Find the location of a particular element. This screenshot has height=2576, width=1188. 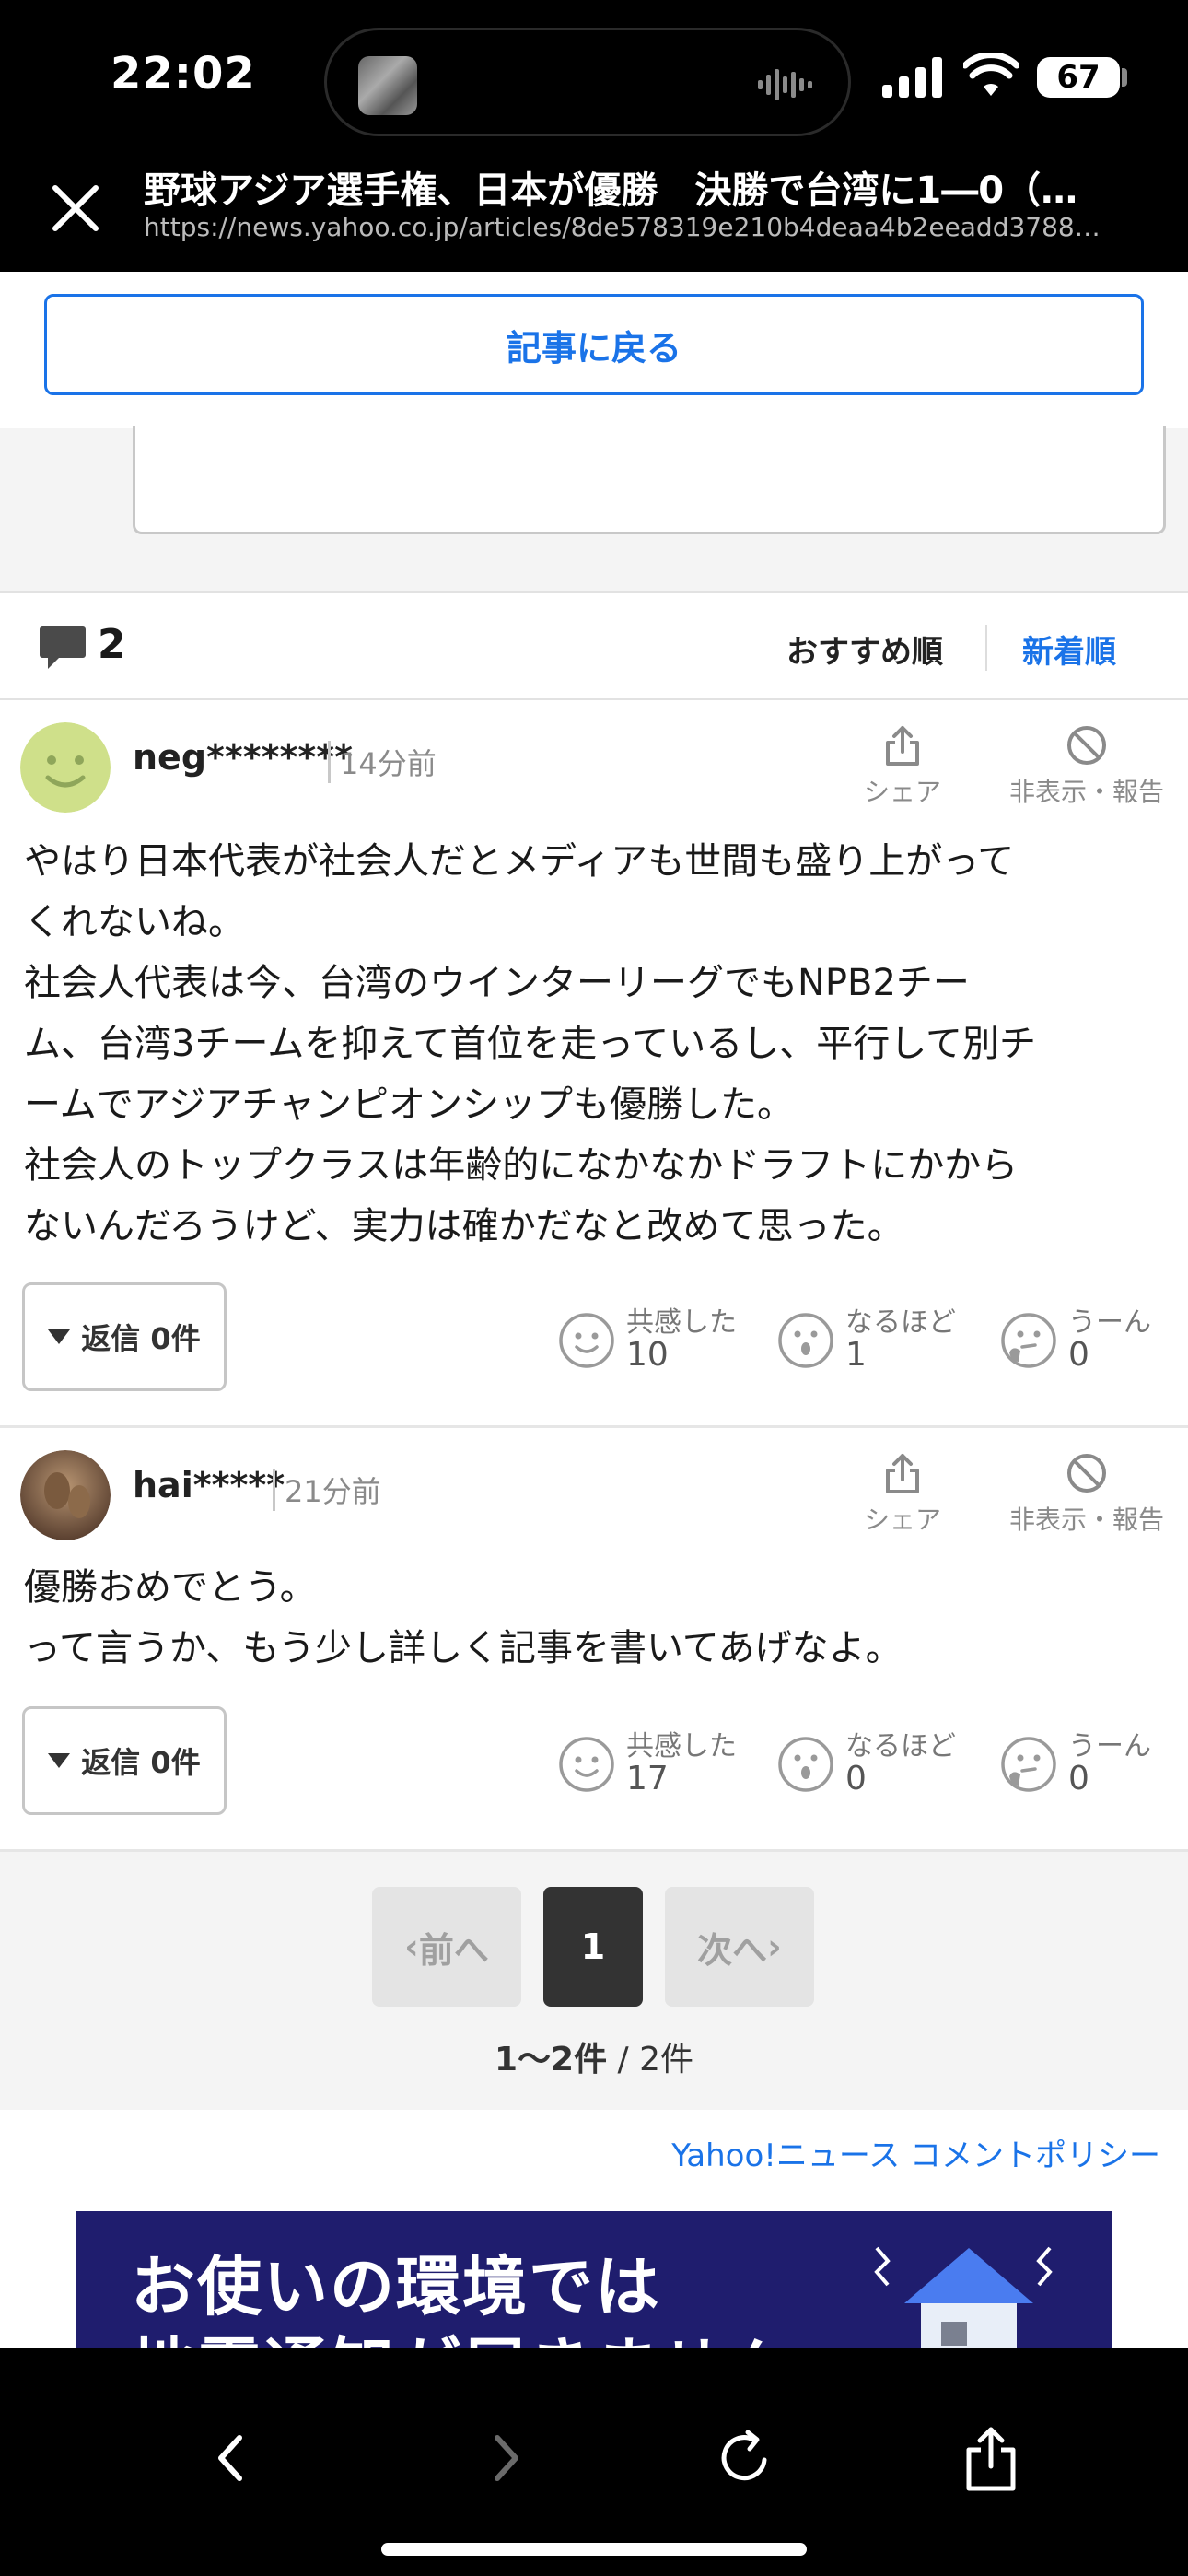

policy-area: Yahoo!ニュース コメントポリシー お使いの環境では 地震通知が届きません is located at coordinates (594, 2235).